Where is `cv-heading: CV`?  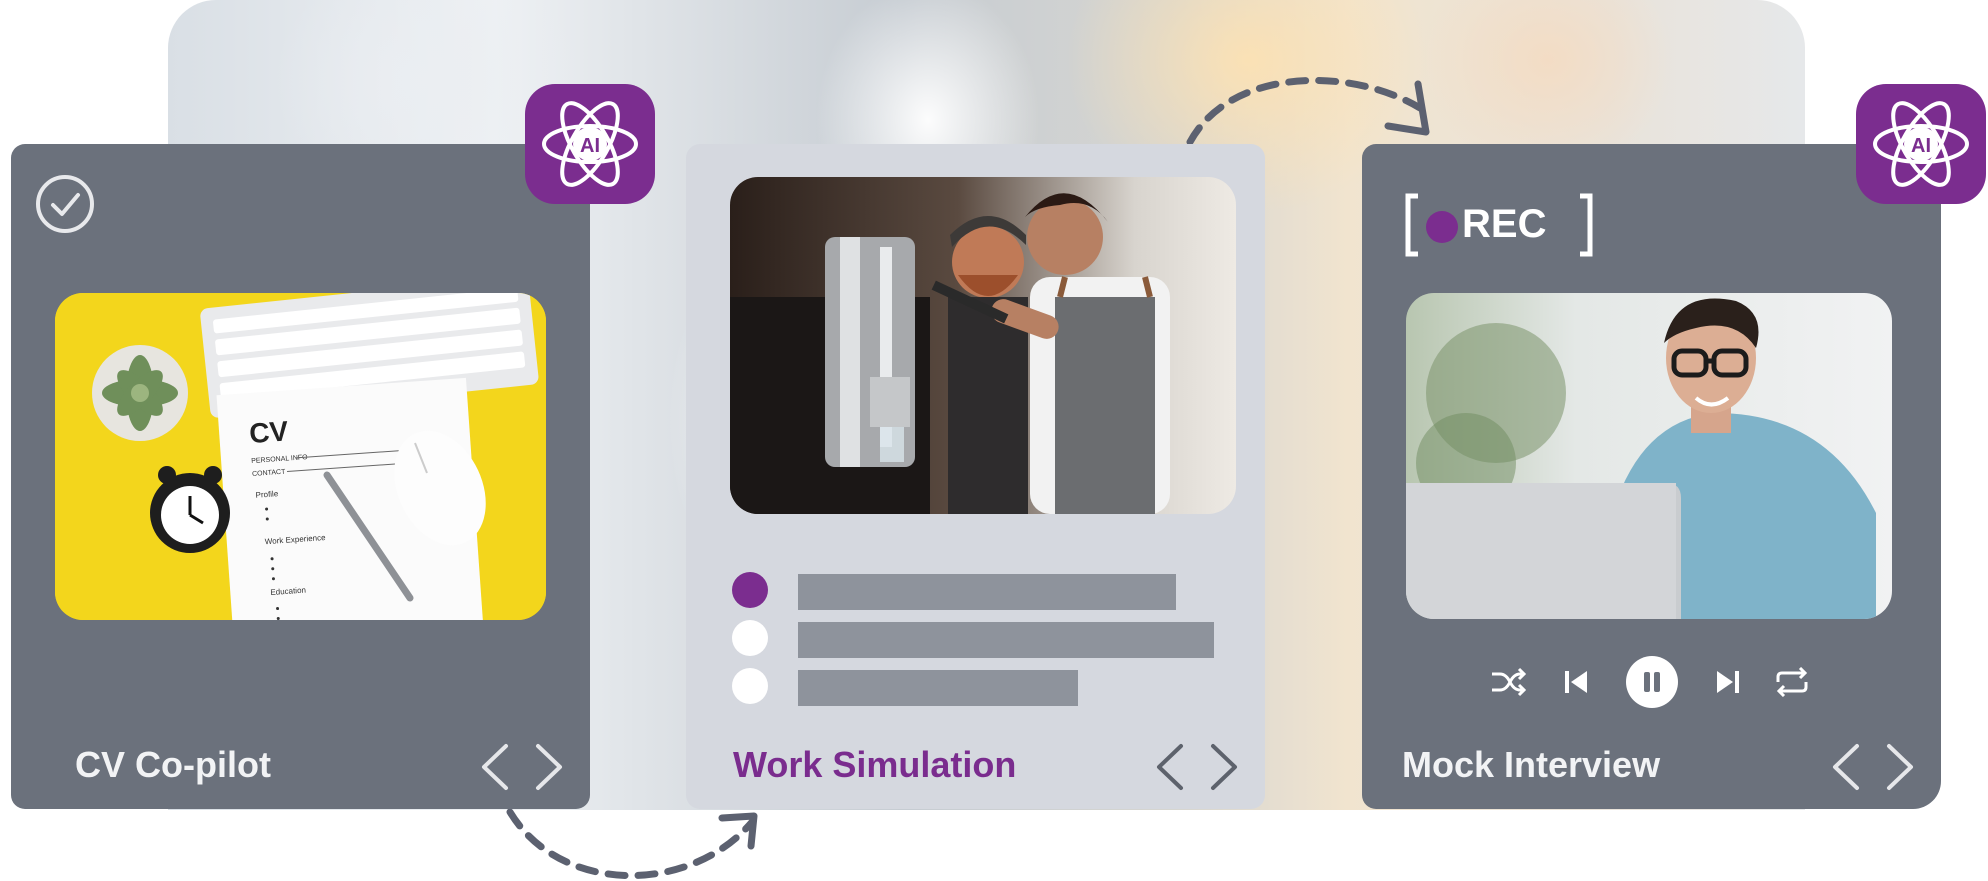 cv-heading: CV is located at coordinates (268, 432).